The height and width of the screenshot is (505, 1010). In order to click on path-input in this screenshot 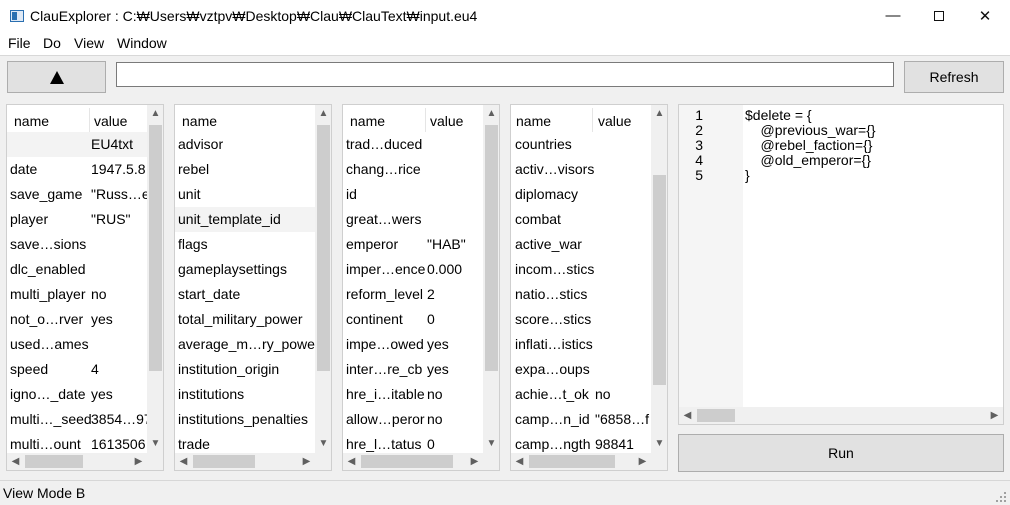, I will do `click(505, 74)`.